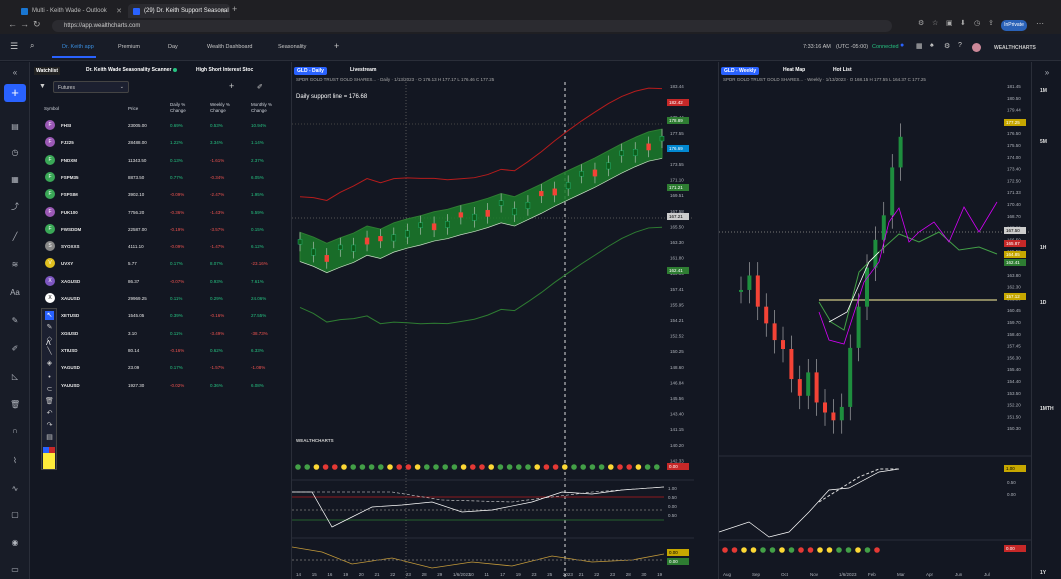 The width and height of the screenshot is (1061, 579). What do you see at coordinates (12, 24) in the screenshot?
I see `back-icon: ←` at bounding box center [12, 24].